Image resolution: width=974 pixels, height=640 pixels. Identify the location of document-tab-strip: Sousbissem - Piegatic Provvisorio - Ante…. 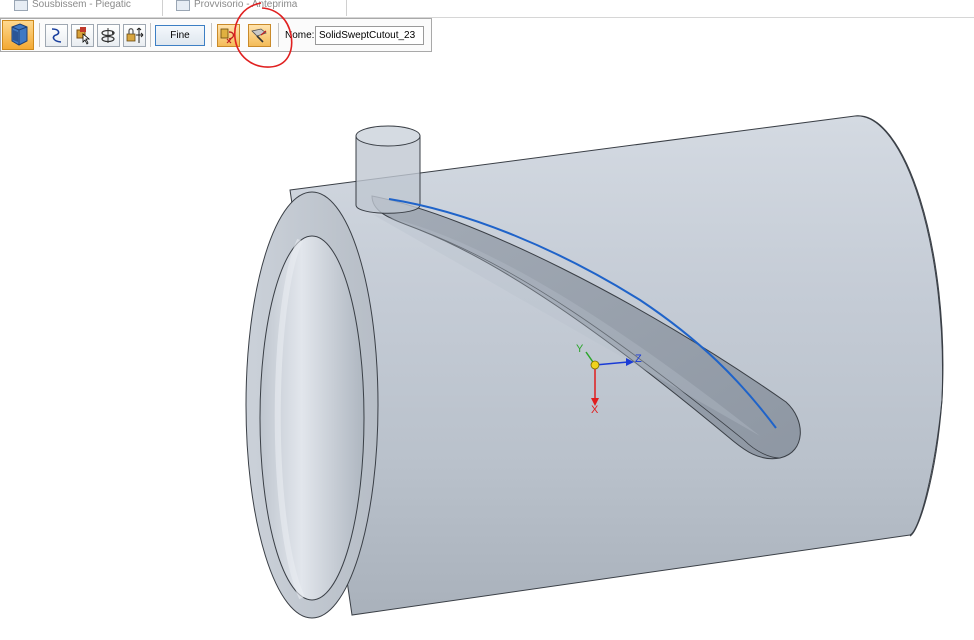
(487, 9).